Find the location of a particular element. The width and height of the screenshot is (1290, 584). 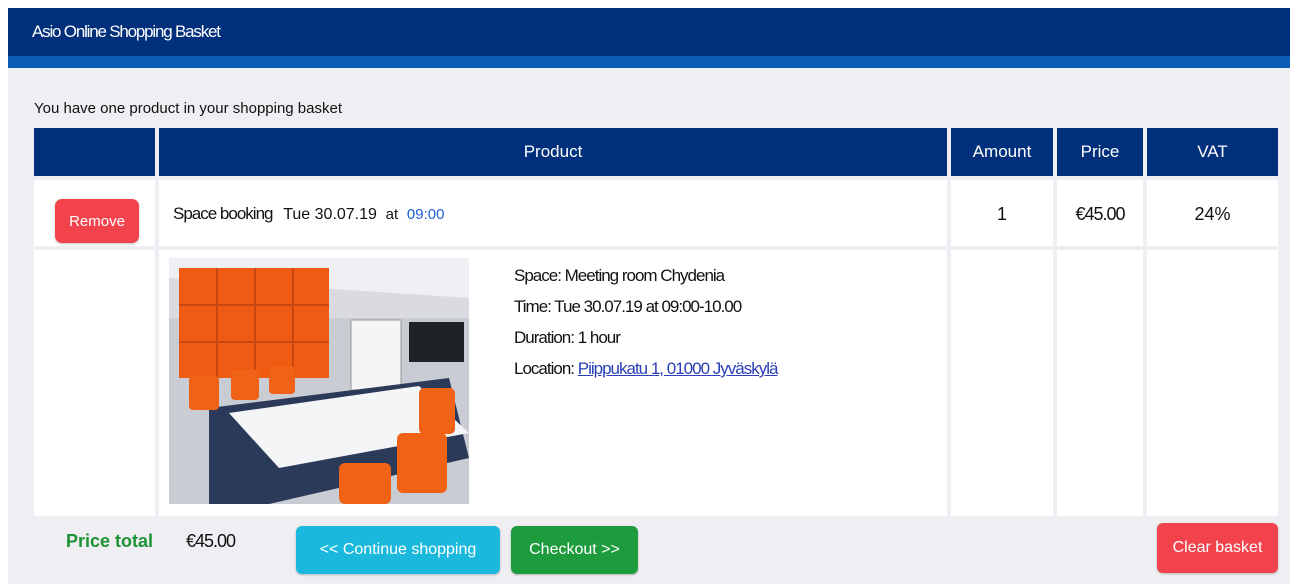

location-label: Location: is located at coordinates (546, 368).